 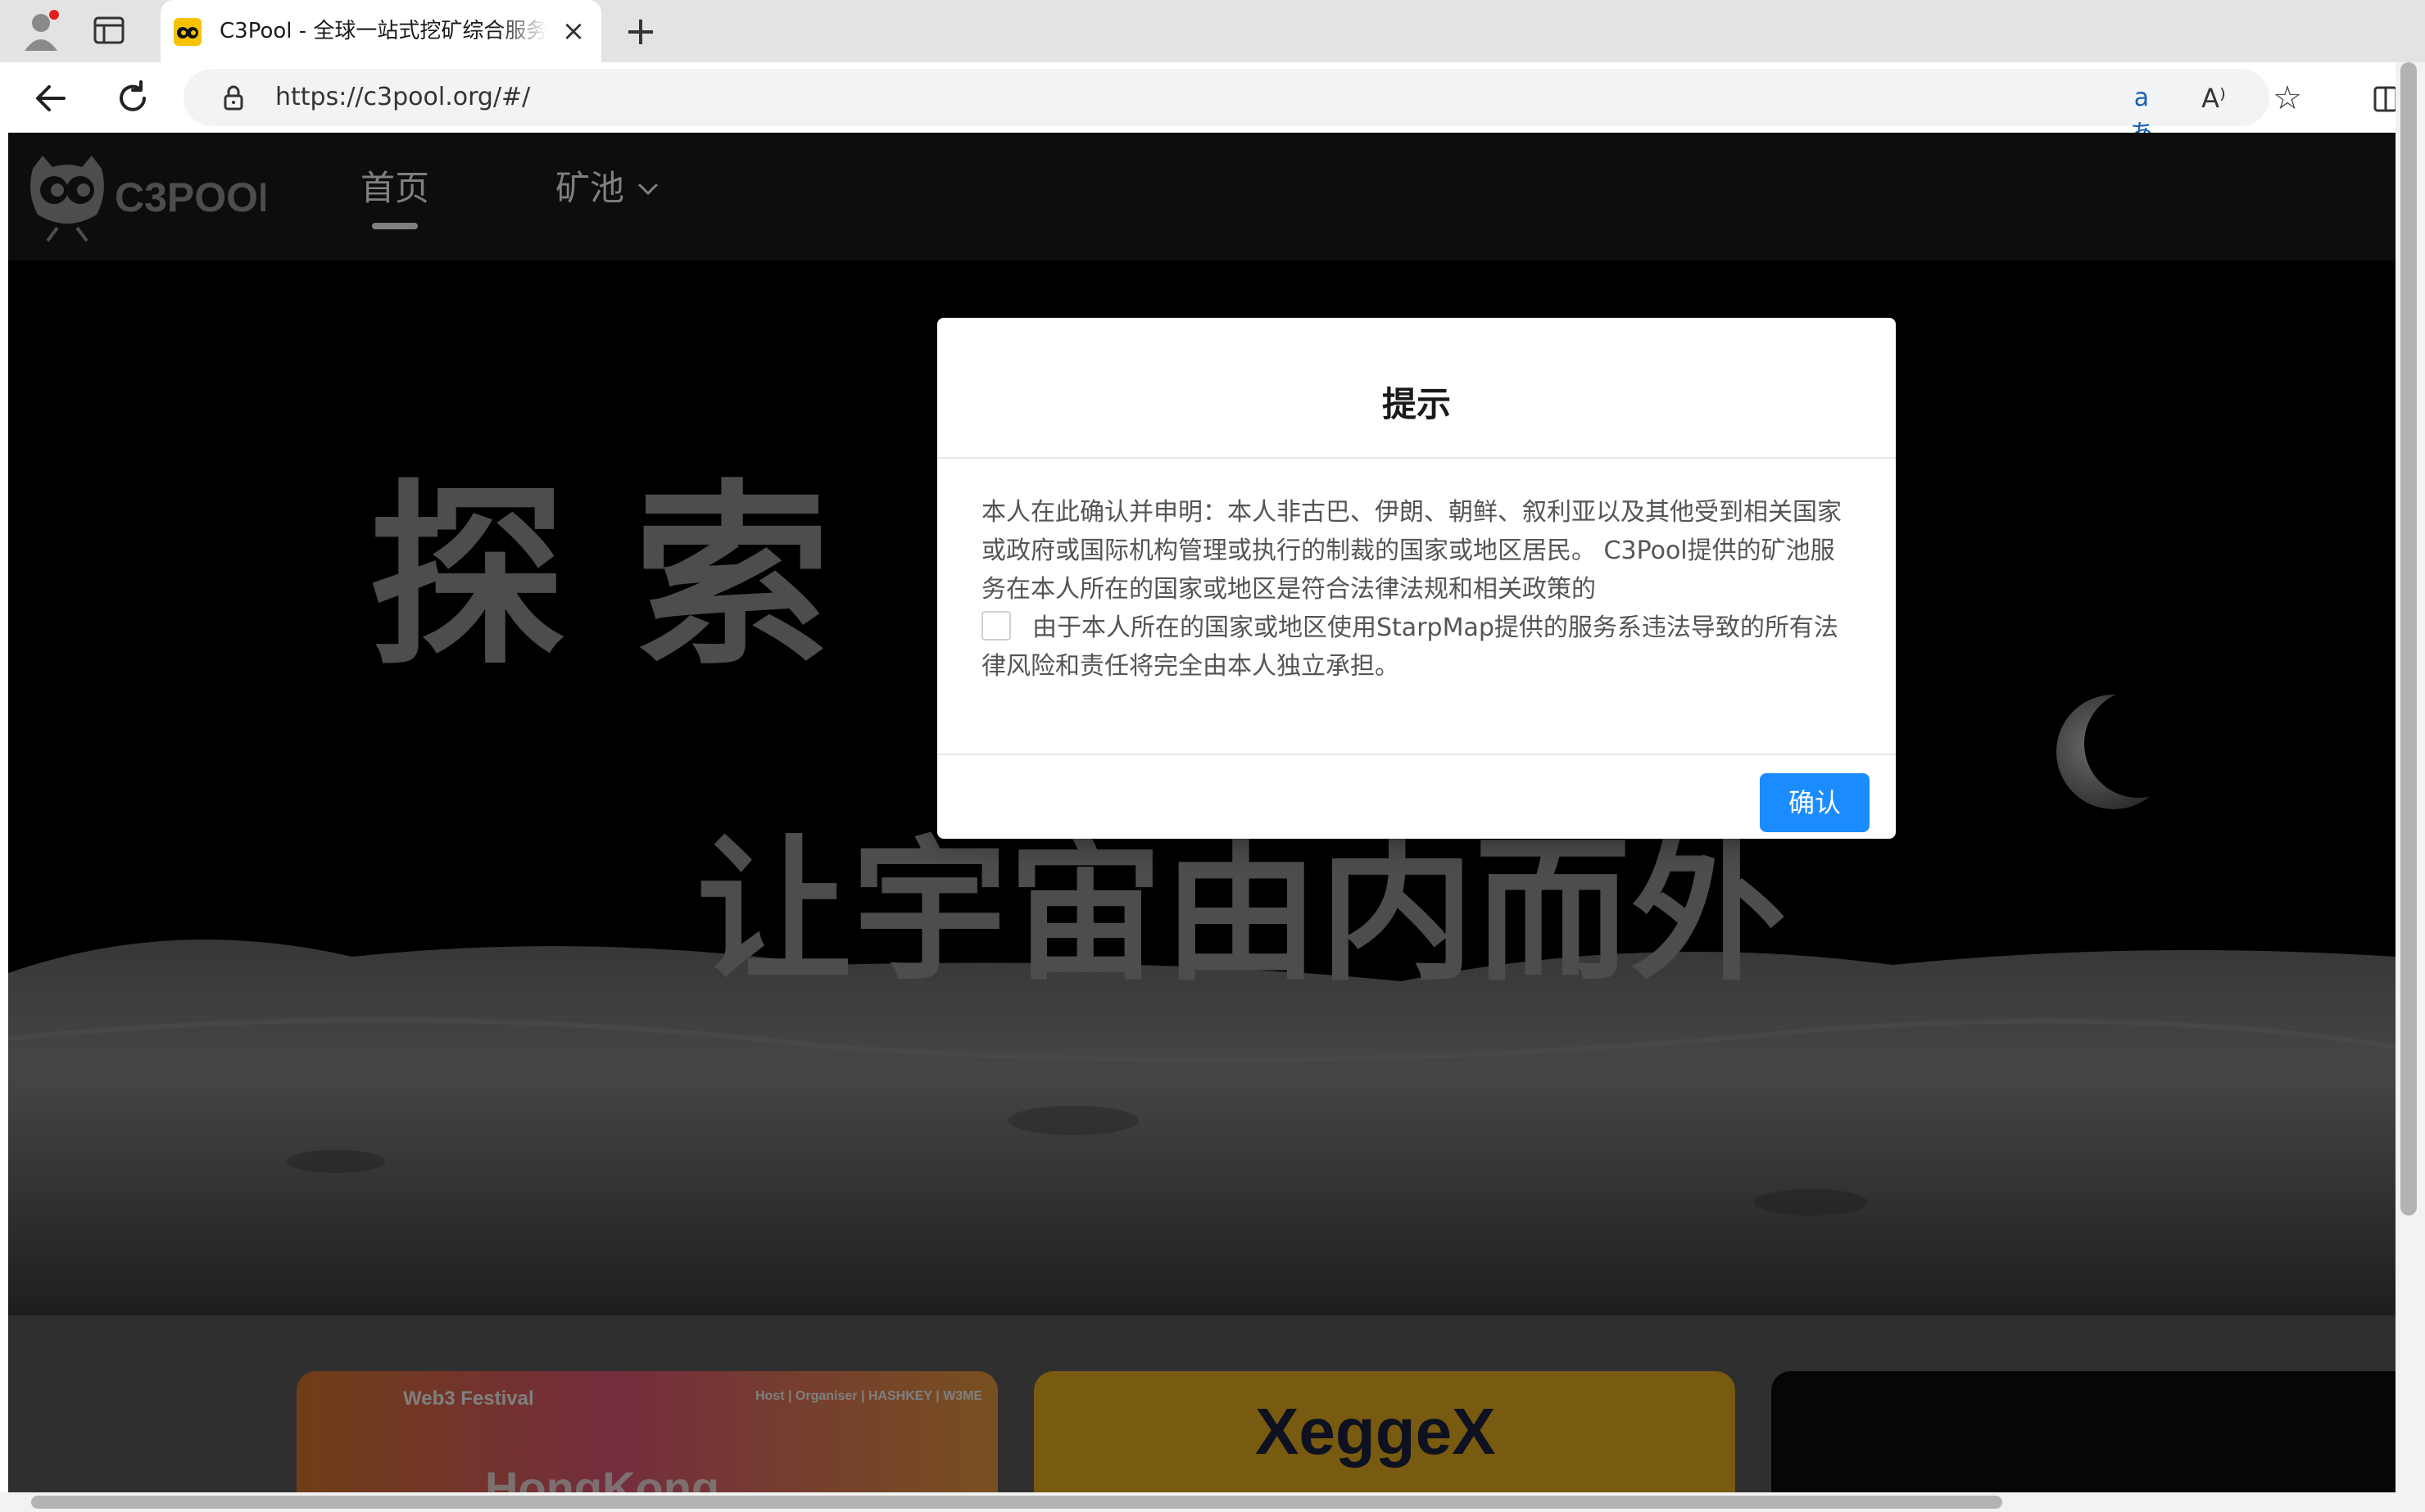 What do you see at coordinates (2408, 639) in the screenshot?
I see `vertical-scrollbar-thumb` at bounding box center [2408, 639].